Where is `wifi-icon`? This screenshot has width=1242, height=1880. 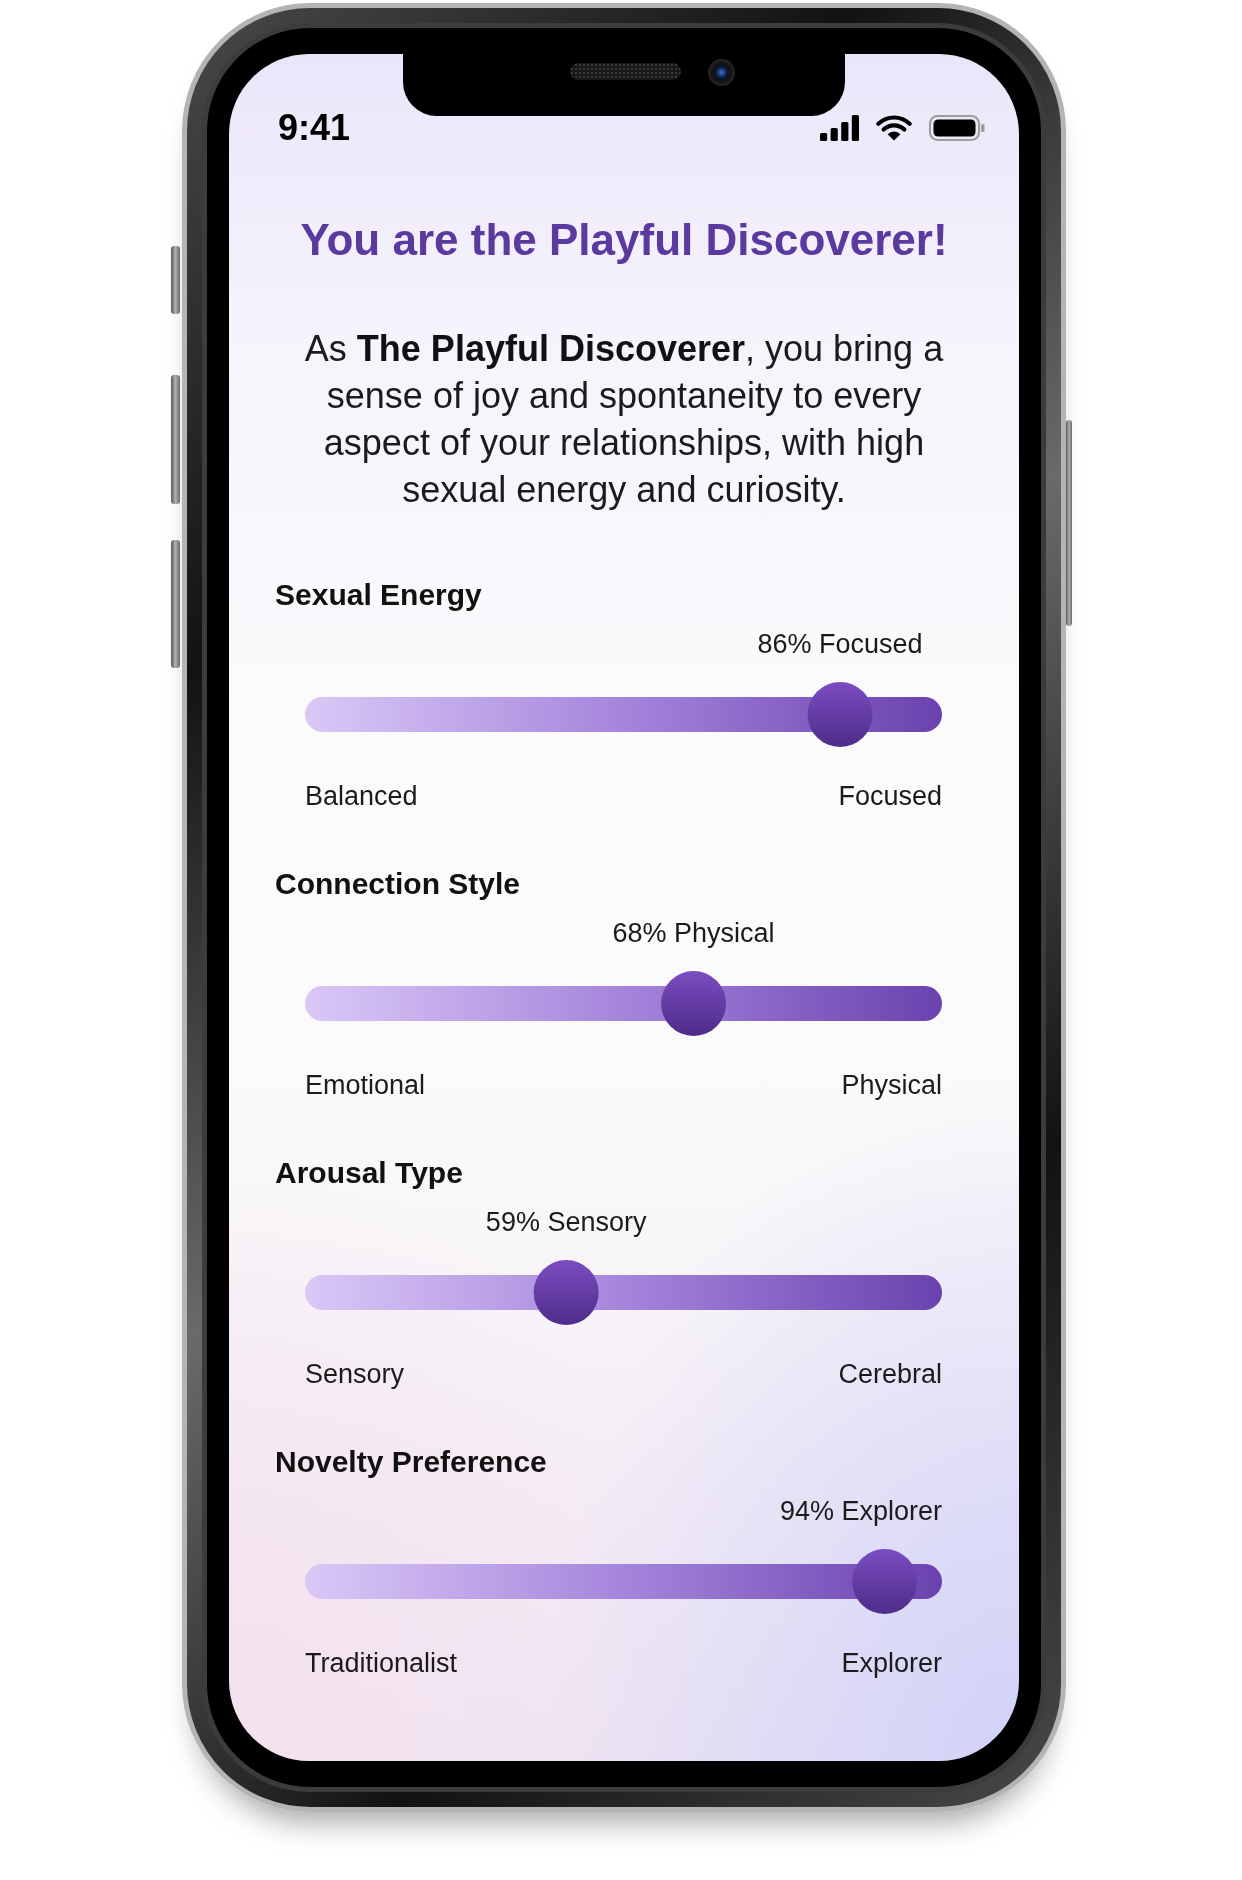
wifi-icon is located at coordinates (894, 128).